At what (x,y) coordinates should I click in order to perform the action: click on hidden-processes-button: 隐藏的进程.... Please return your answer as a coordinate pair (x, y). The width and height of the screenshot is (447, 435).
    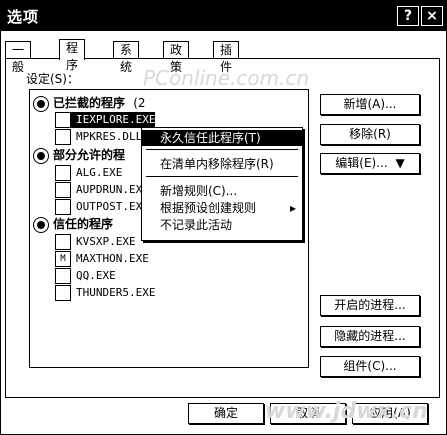
    Looking at the image, I should click on (370, 336).